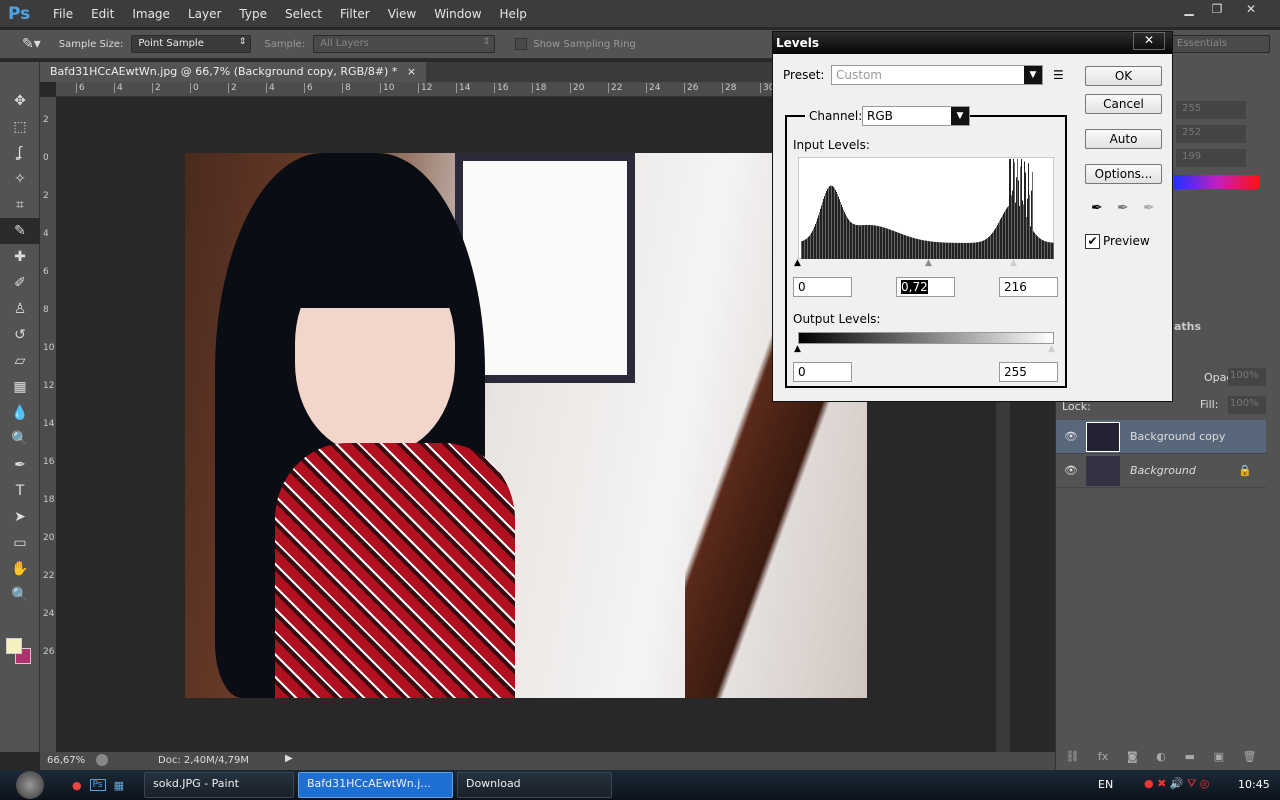 The width and height of the screenshot is (1280, 800). Describe the element at coordinates (20, 569) in the screenshot. I see `hand-icon: ✋` at that location.